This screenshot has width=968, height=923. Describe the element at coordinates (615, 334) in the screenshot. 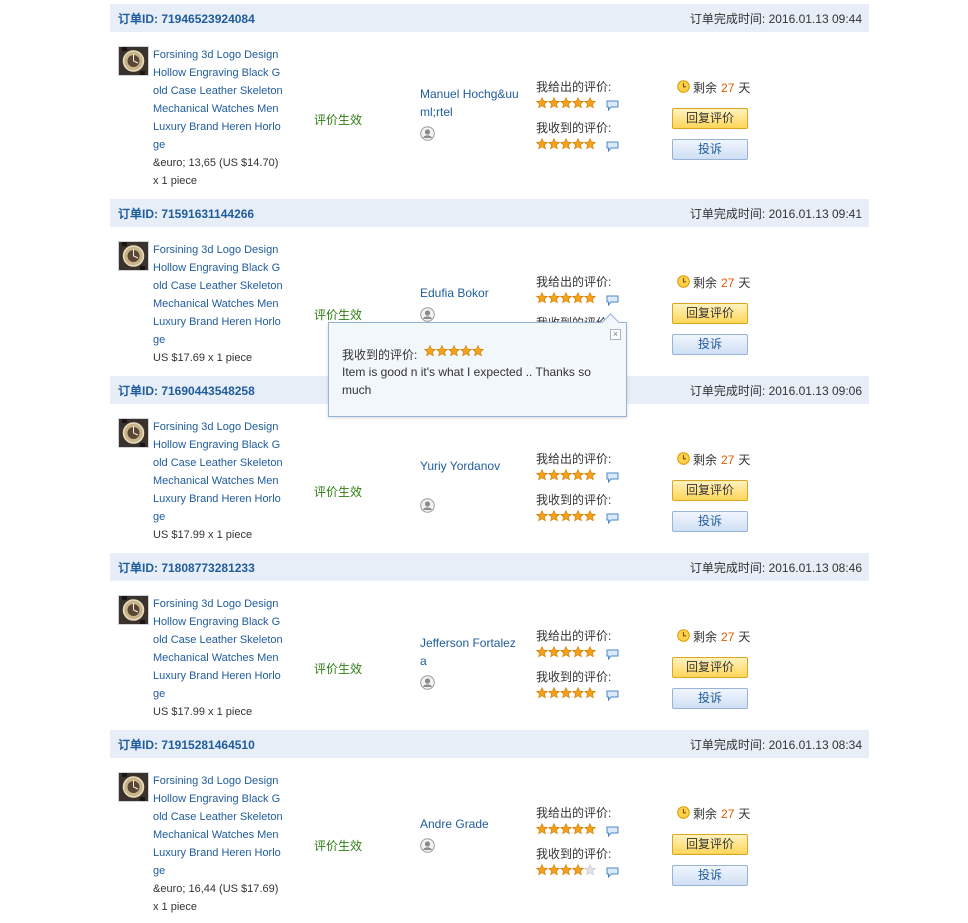

I see `close-icon: ×` at that location.